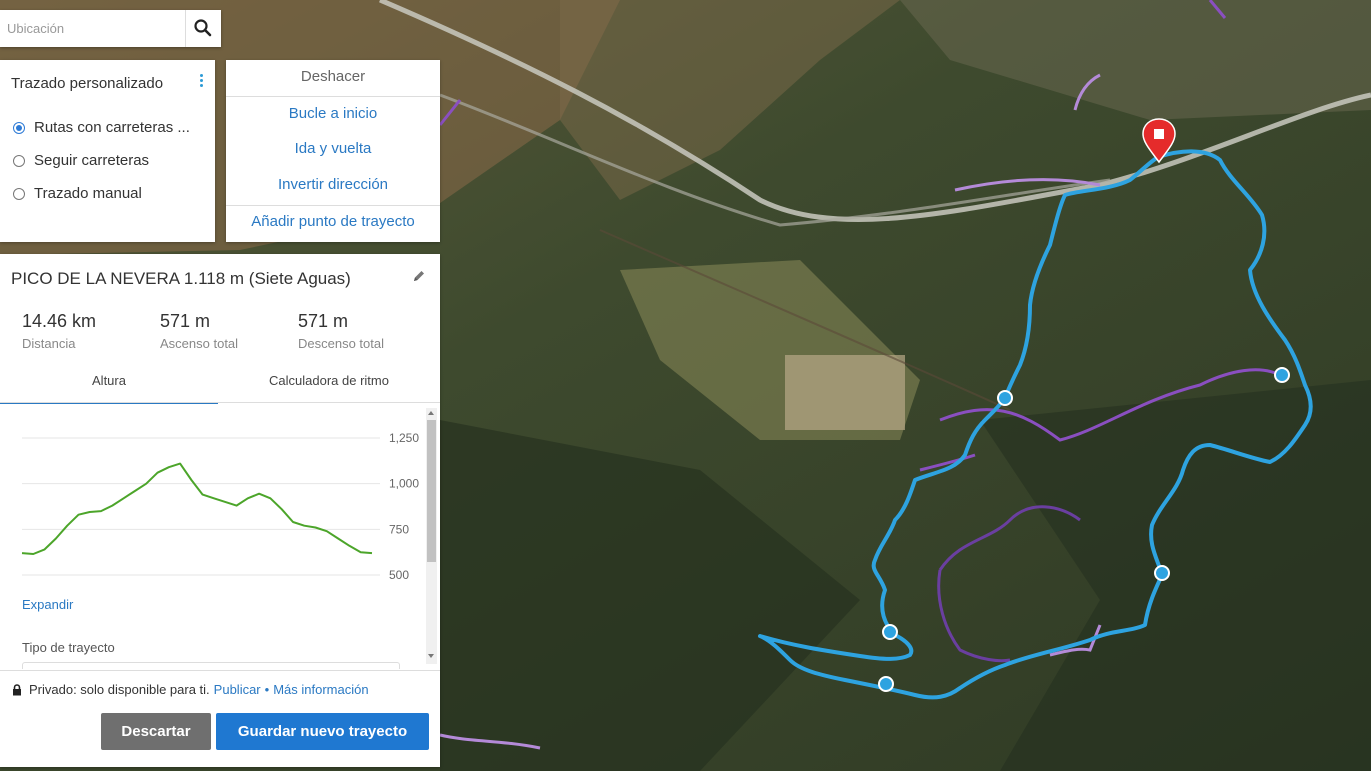  Describe the element at coordinates (845, 392) in the screenshot. I see `facility-area` at that location.